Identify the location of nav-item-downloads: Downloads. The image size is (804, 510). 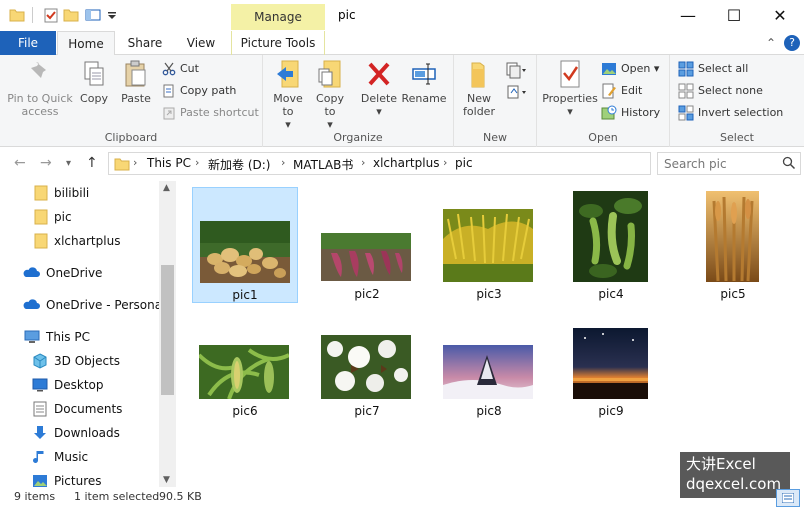
(79, 433).